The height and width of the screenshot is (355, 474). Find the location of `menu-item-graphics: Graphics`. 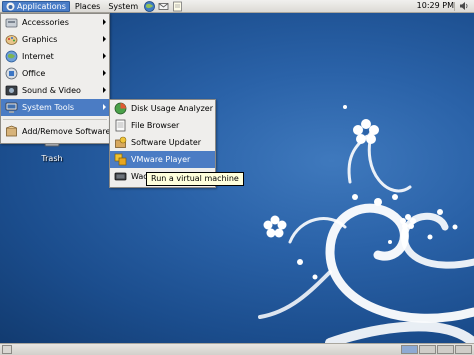

menu-item-graphics: Graphics is located at coordinates (55, 39).